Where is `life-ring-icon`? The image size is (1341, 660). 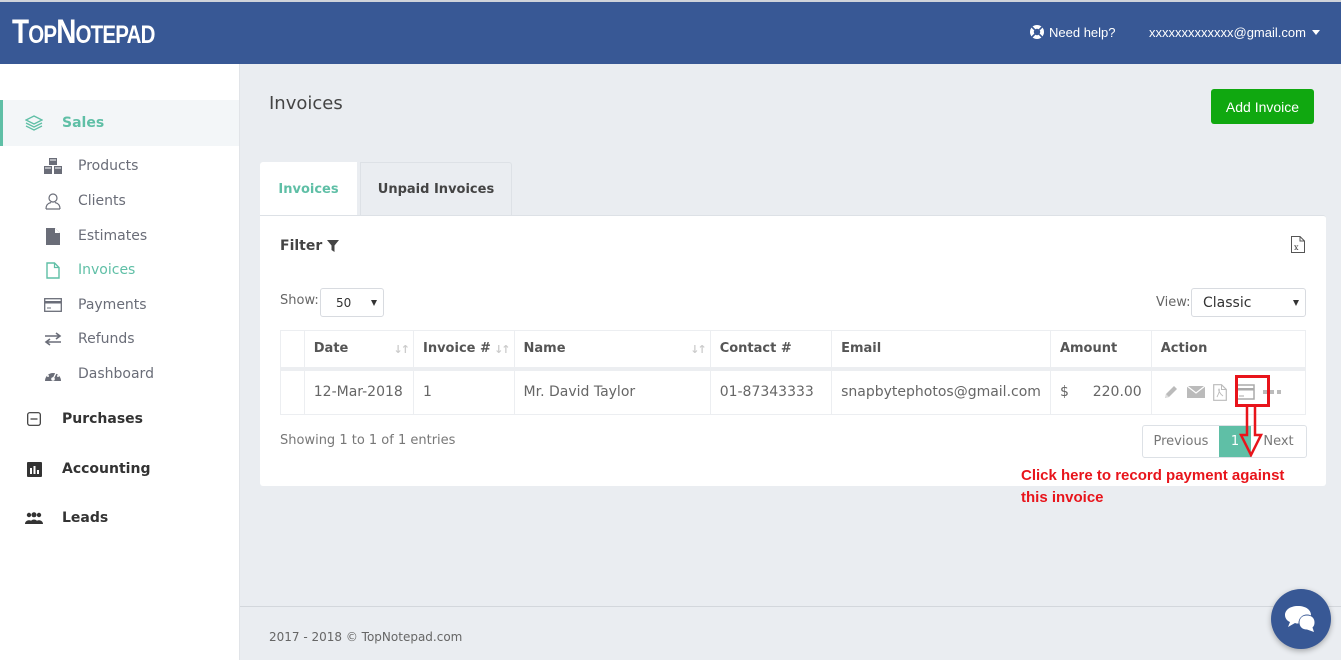 life-ring-icon is located at coordinates (1037, 32).